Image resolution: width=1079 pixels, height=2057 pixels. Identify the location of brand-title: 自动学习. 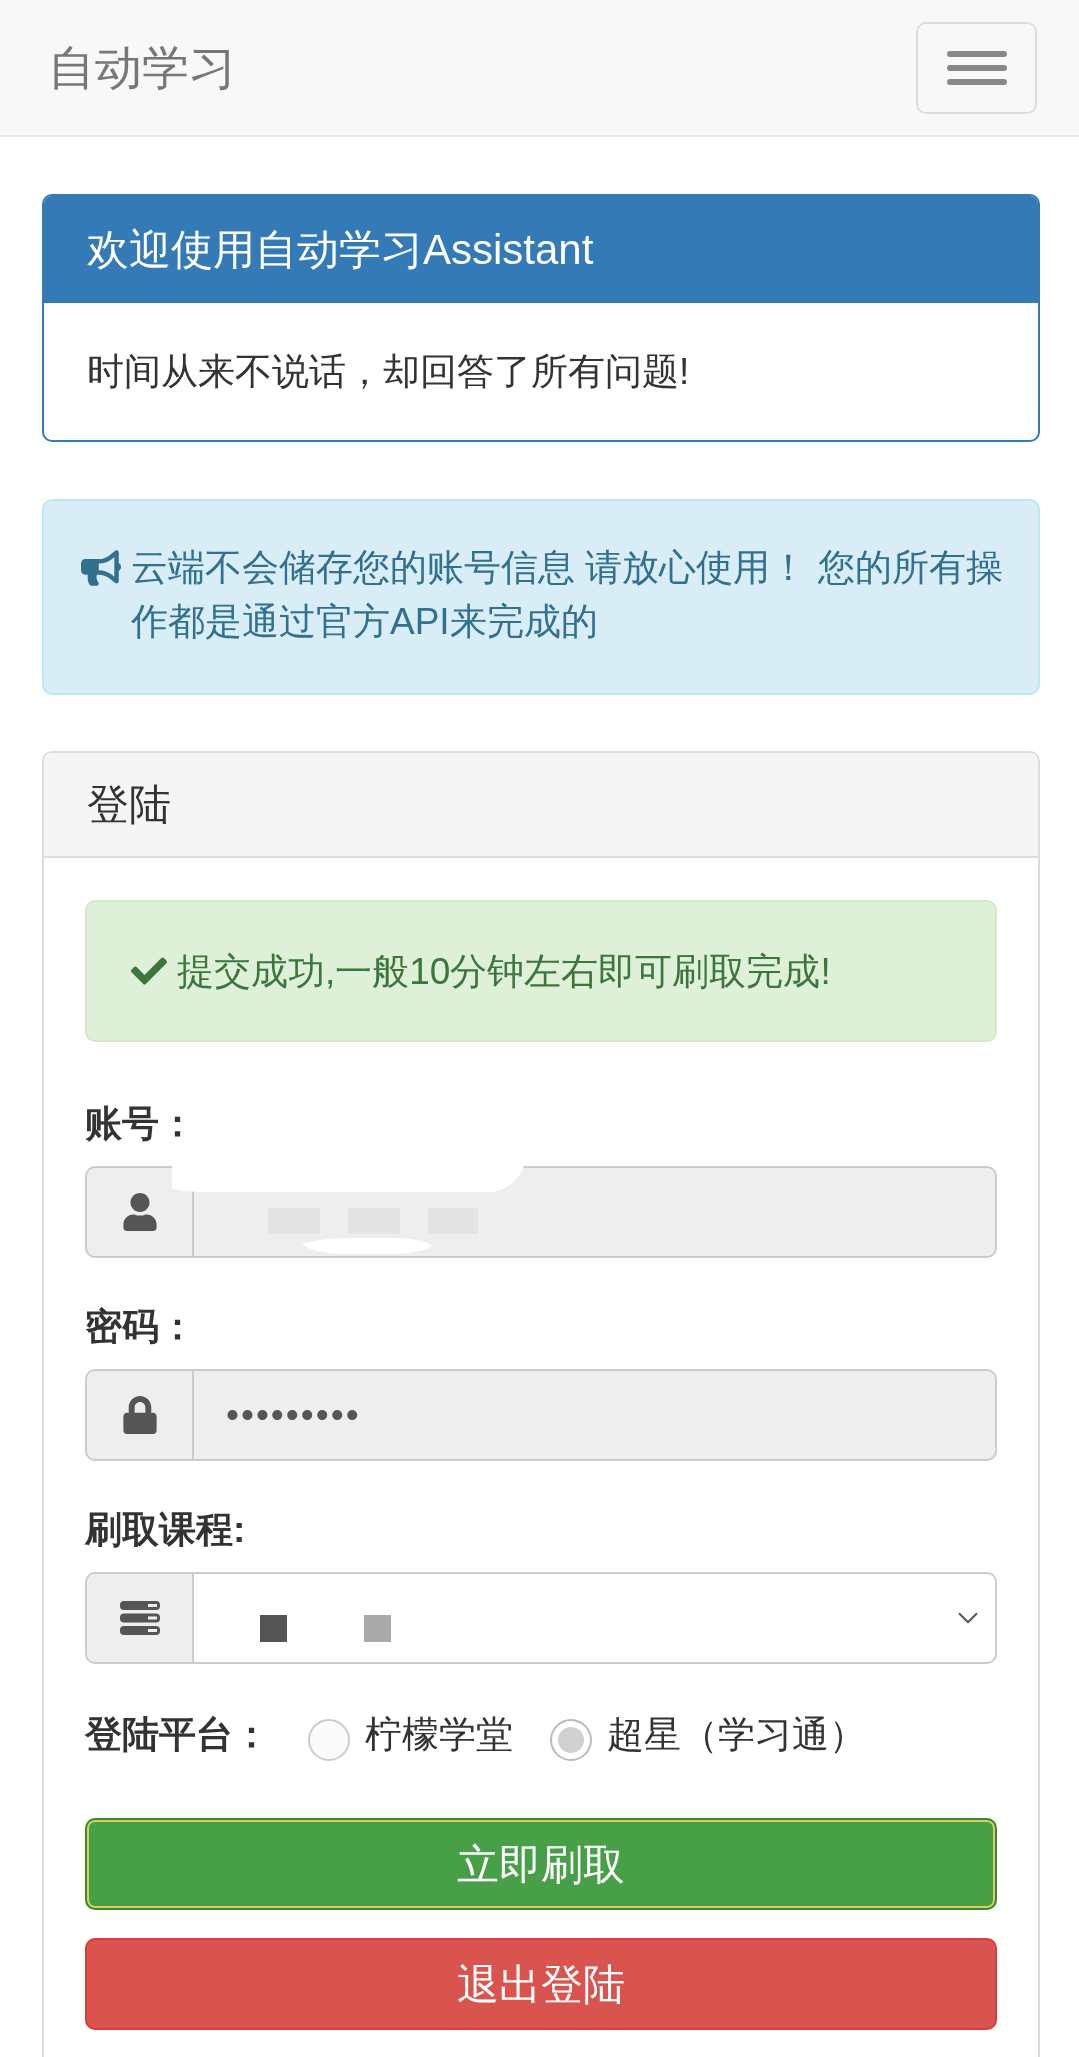
(142, 67).